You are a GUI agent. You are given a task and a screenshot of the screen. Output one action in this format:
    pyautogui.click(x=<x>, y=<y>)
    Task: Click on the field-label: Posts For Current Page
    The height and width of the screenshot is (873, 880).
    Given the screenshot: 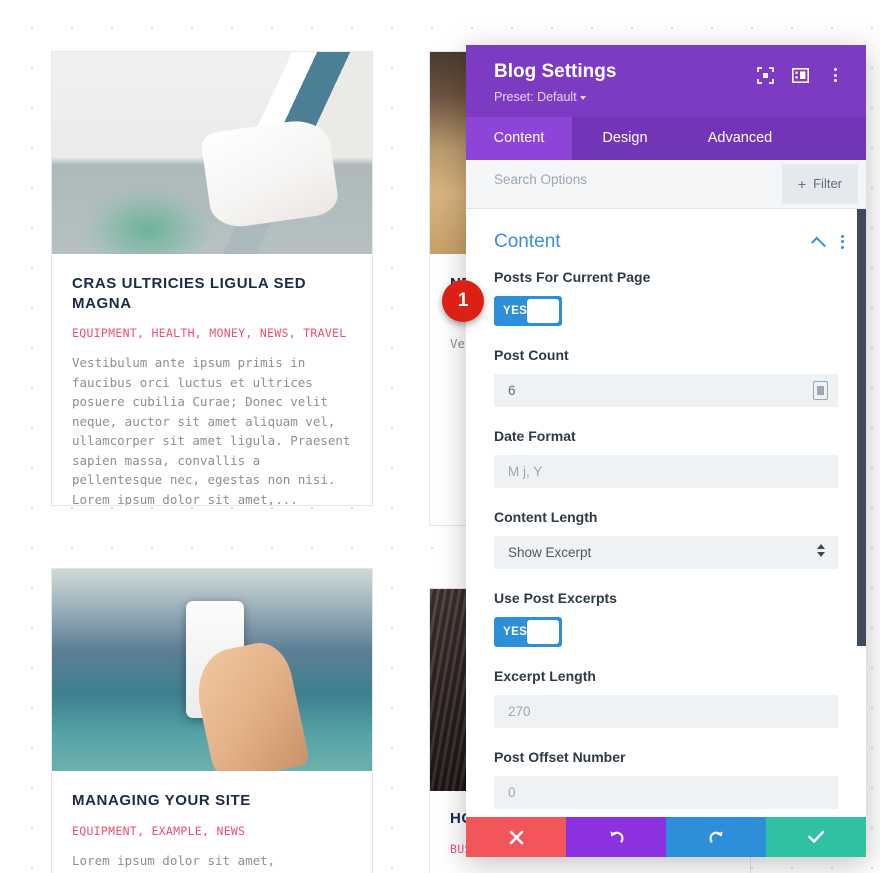 What is the action you would take?
    pyautogui.click(x=572, y=276)
    